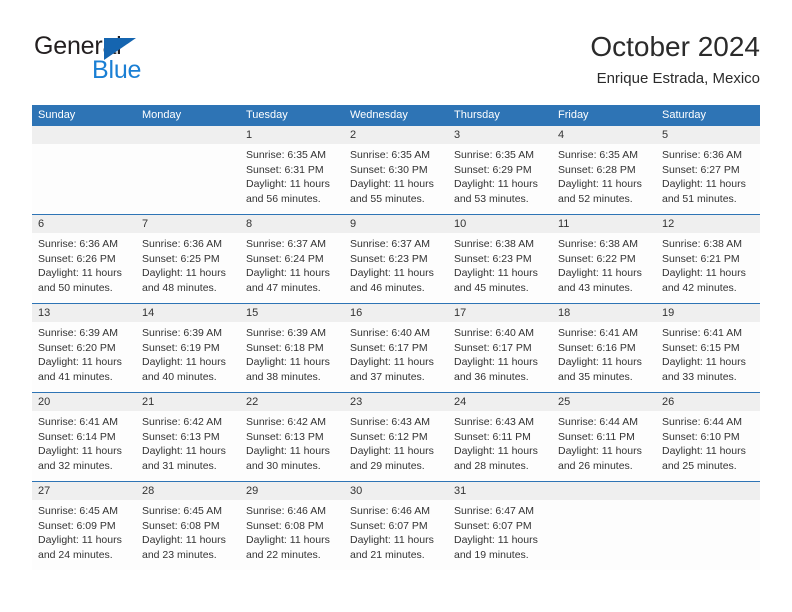 The width and height of the screenshot is (792, 612). What do you see at coordinates (267, 115) in the screenshot?
I see `weekday-header-tuesday: Tuesday` at bounding box center [267, 115].